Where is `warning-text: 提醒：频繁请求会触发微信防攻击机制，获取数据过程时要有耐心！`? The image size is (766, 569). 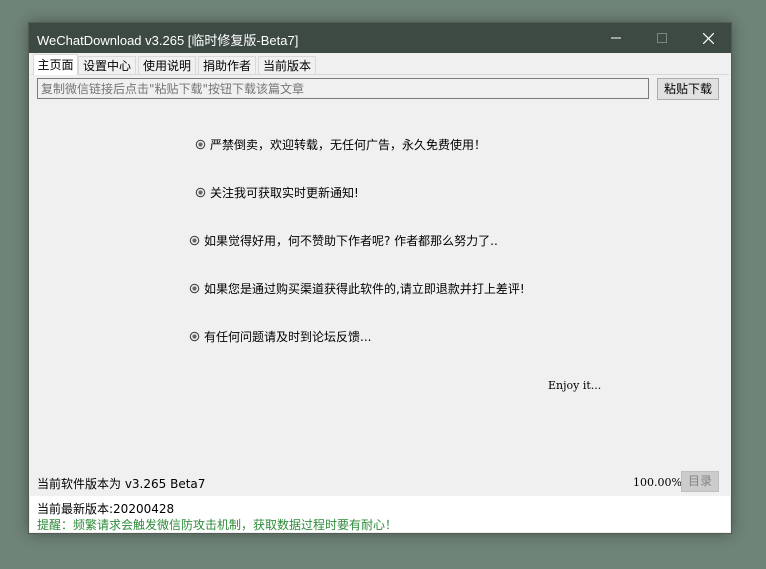 warning-text: 提醒：频繁请求会触发微信防攻击机制，获取数据过程时要有耐心！ is located at coordinates (217, 525).